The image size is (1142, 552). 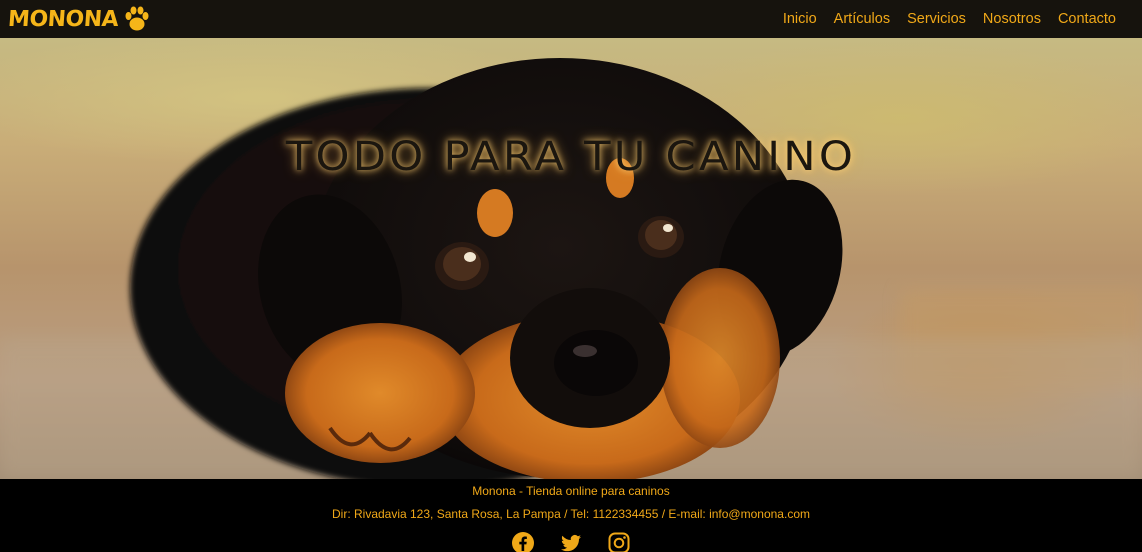 I want to click on social-links, so click(x=571, y=541).